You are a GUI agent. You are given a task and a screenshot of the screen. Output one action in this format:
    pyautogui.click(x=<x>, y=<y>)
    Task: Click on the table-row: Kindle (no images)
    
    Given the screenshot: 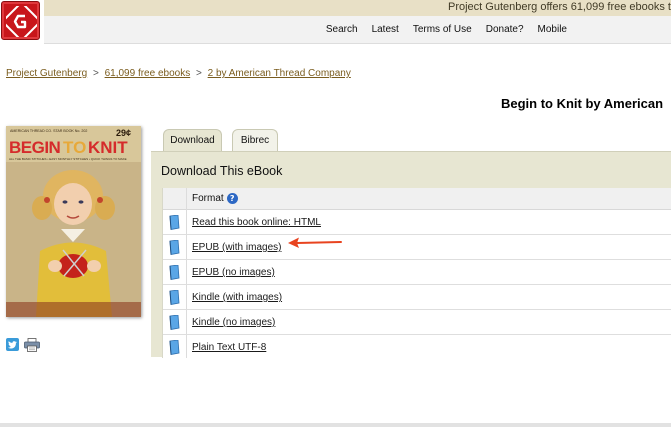 What is the action you would take?
    pyautogui.click(x=417, y=322)
    